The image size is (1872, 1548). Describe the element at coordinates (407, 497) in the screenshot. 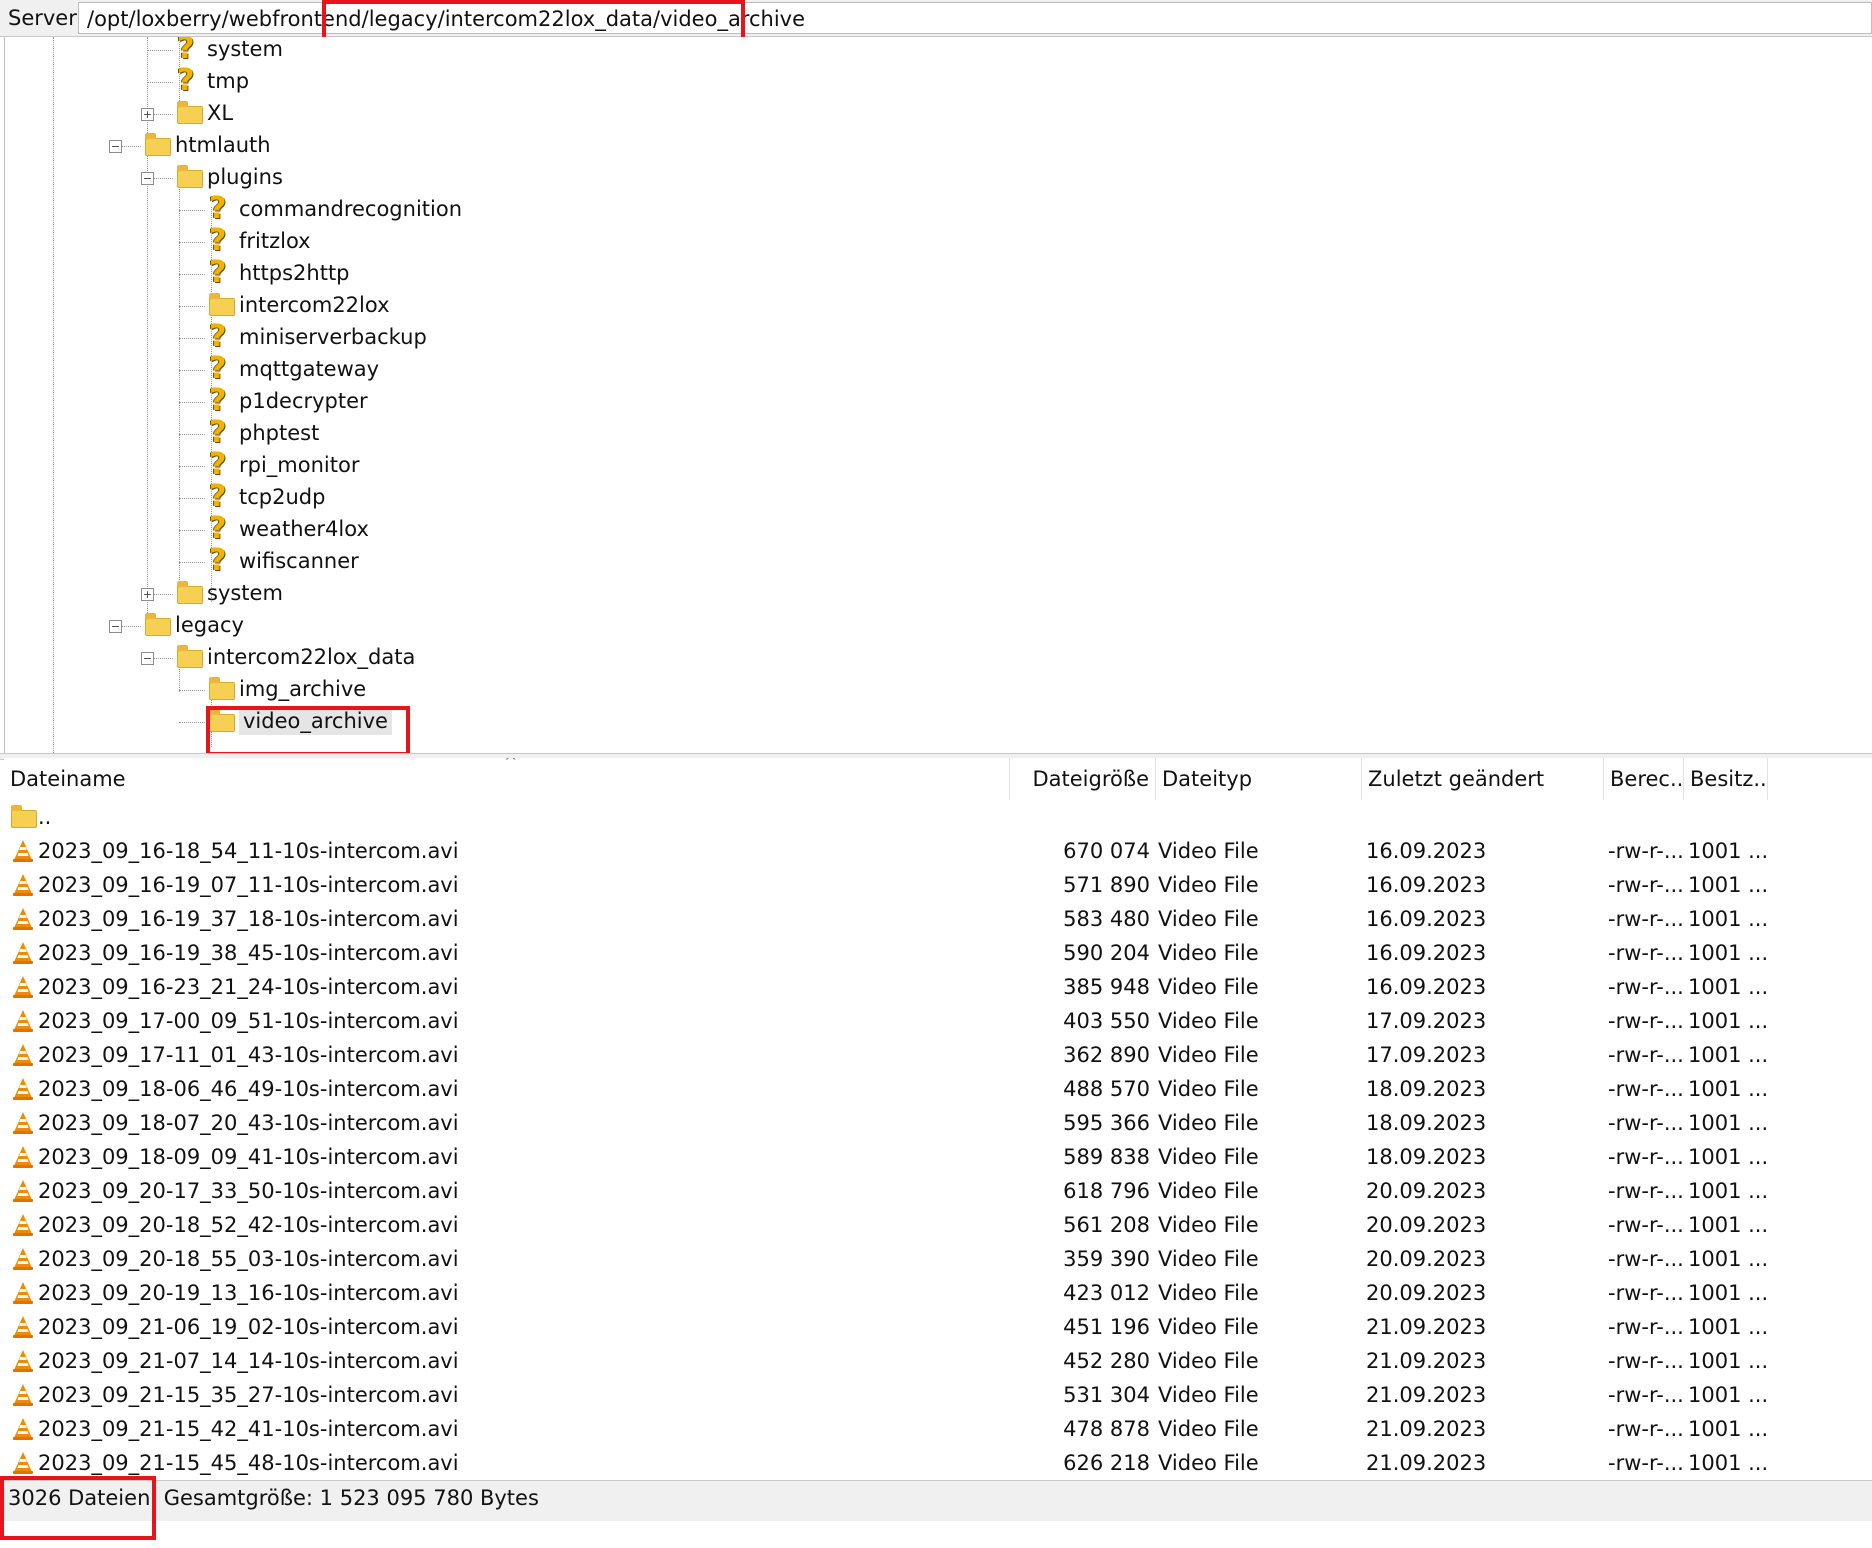

I see `tree-node: ? tcp2udp` at that location.